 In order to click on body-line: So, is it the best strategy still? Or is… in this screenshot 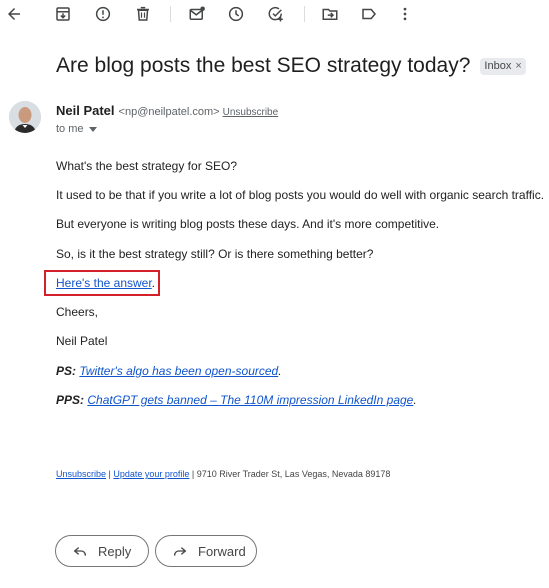, I will do `click(215, 254)`.